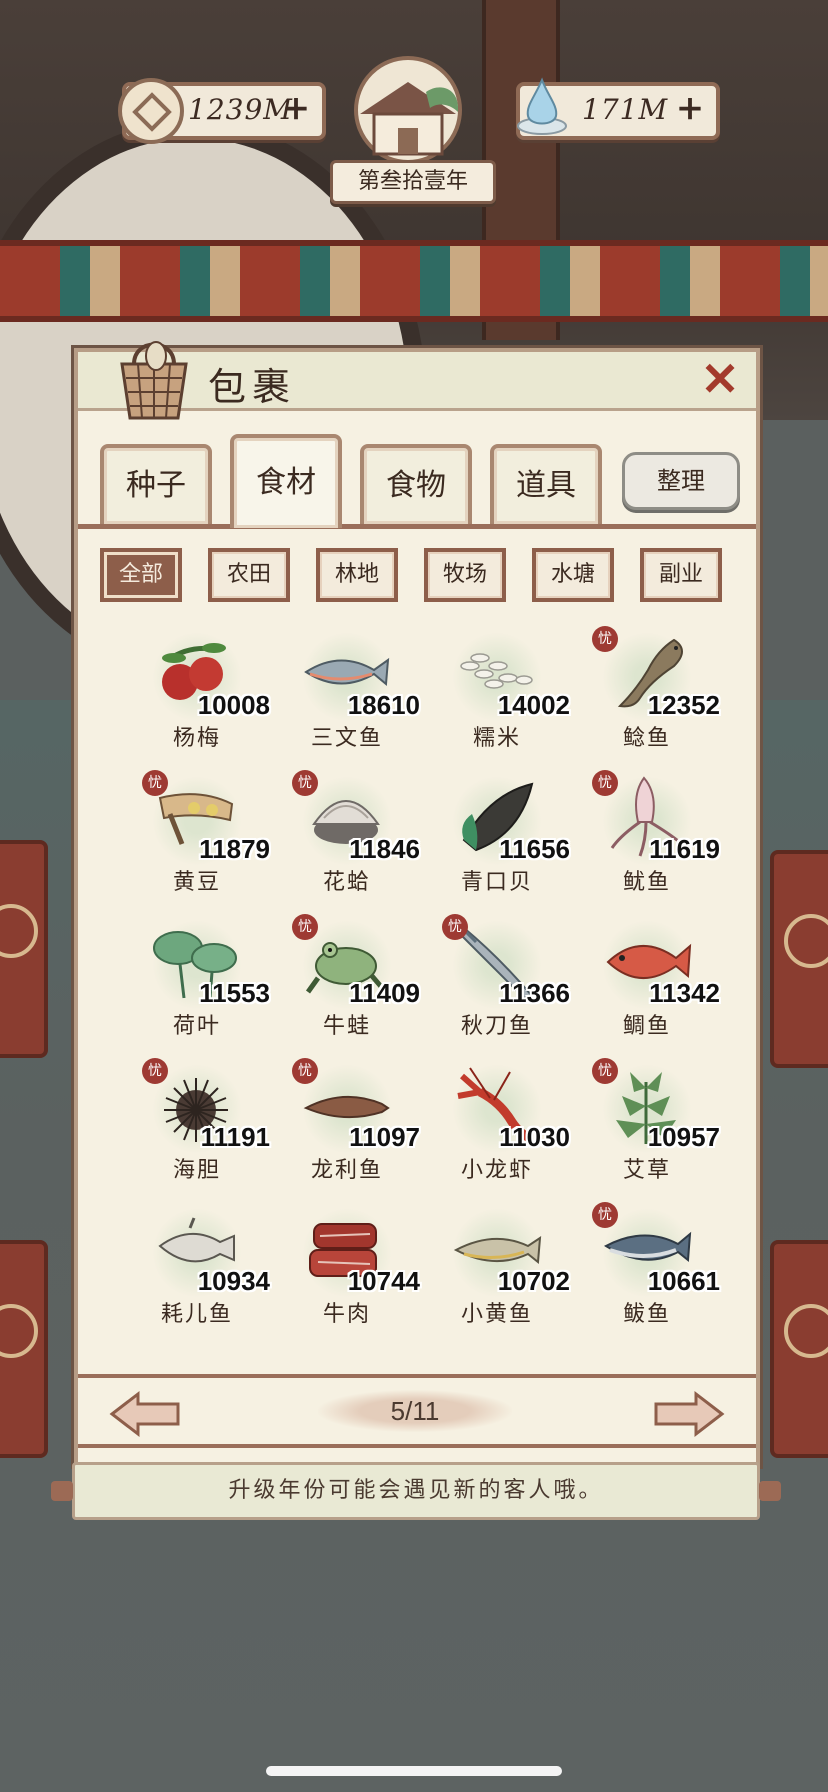 The image size is (828, 1792). What do you see at coordinates (196, 882) in the screenshot?
I see `item-name: 黄豆` at bounding box center [196, 882].